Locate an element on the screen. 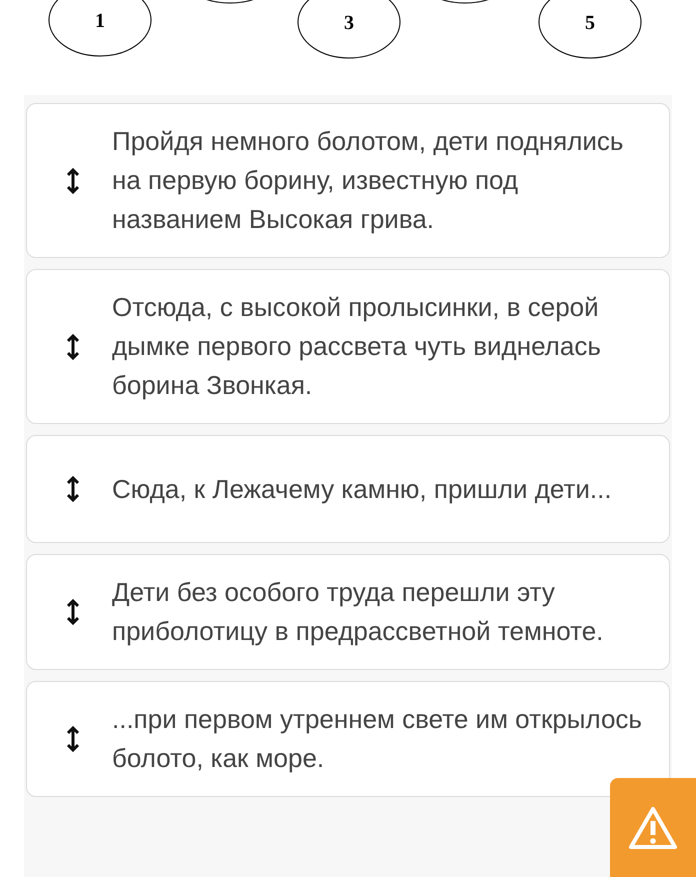 This screenshot has height=877, width=696. diagram-node: 1 is located at coordinates (100, 28).